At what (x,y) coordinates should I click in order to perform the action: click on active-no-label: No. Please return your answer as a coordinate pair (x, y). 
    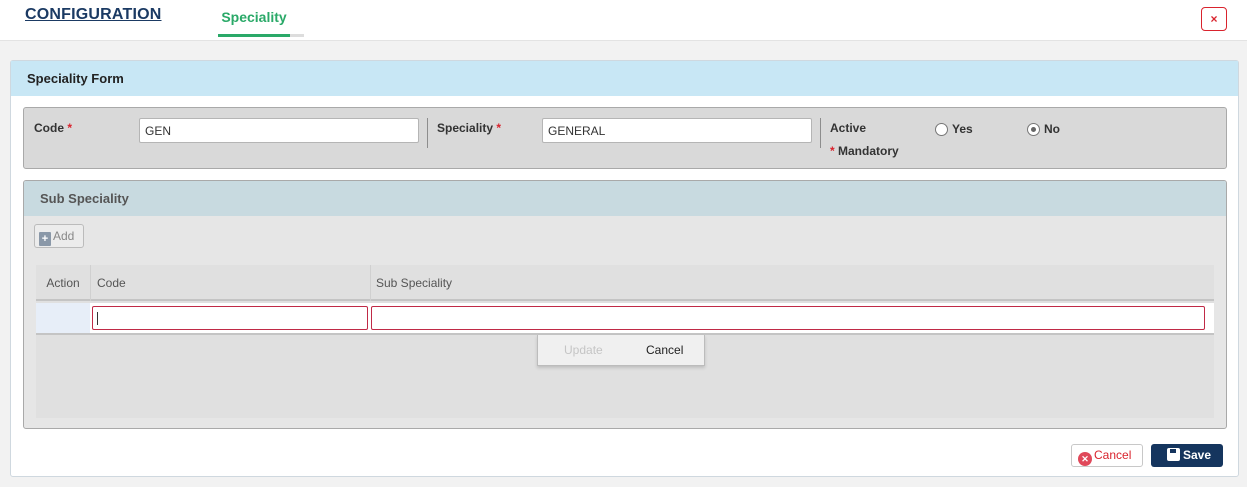
    Looking at the image, I should click on (1052, 129).